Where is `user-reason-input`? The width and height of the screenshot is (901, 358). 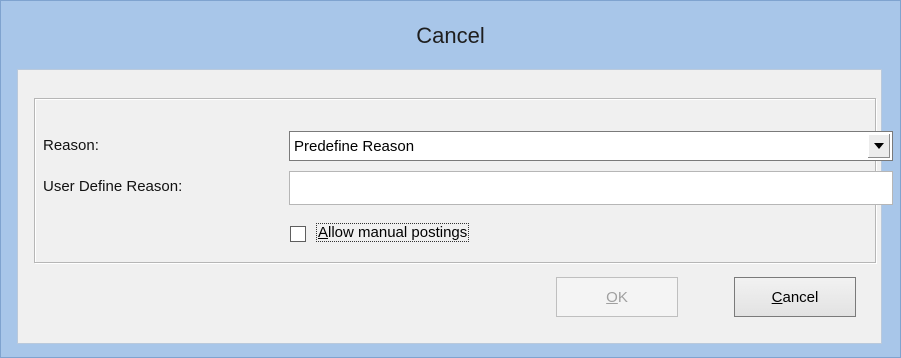
user-reason-input is located at coordinates (591, 188).